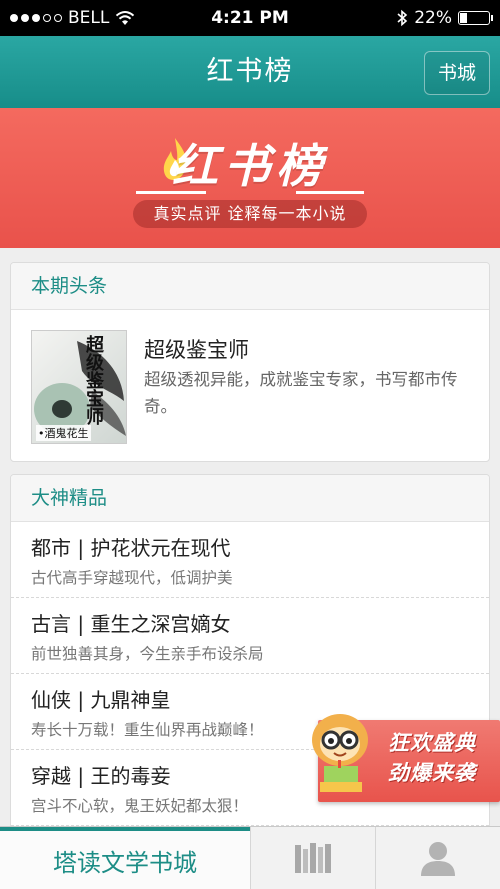  I want to click on promo-line-2: 劲爆来袭, so click(432, 773).